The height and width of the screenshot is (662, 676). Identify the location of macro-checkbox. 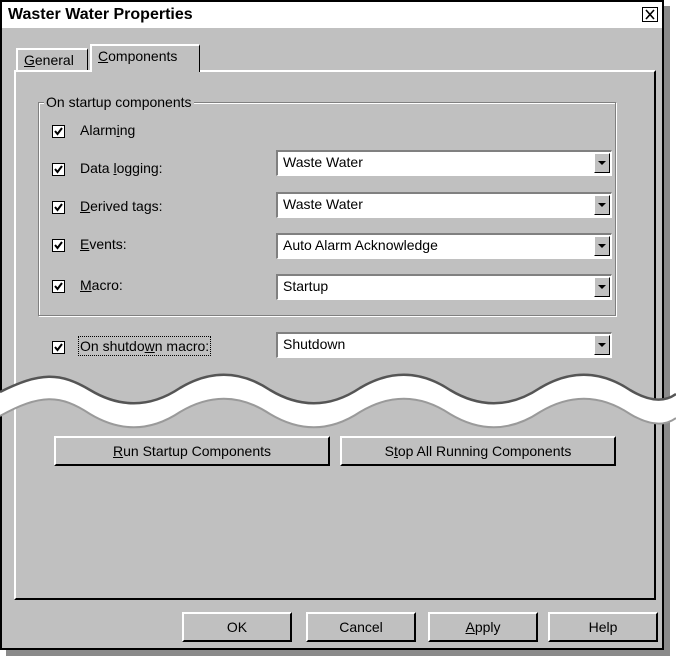
(58, 286).